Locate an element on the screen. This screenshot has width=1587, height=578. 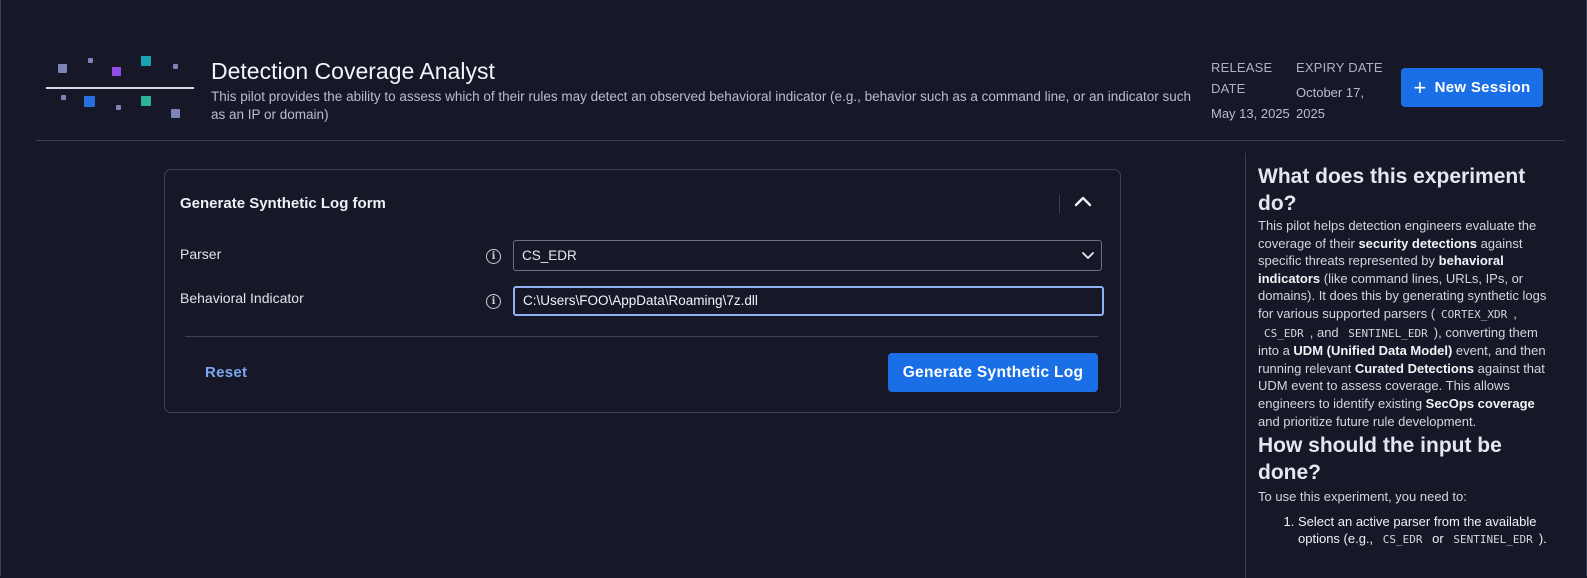
form-title: Generate Synthetic Log form is located at coordinates (283, 203).